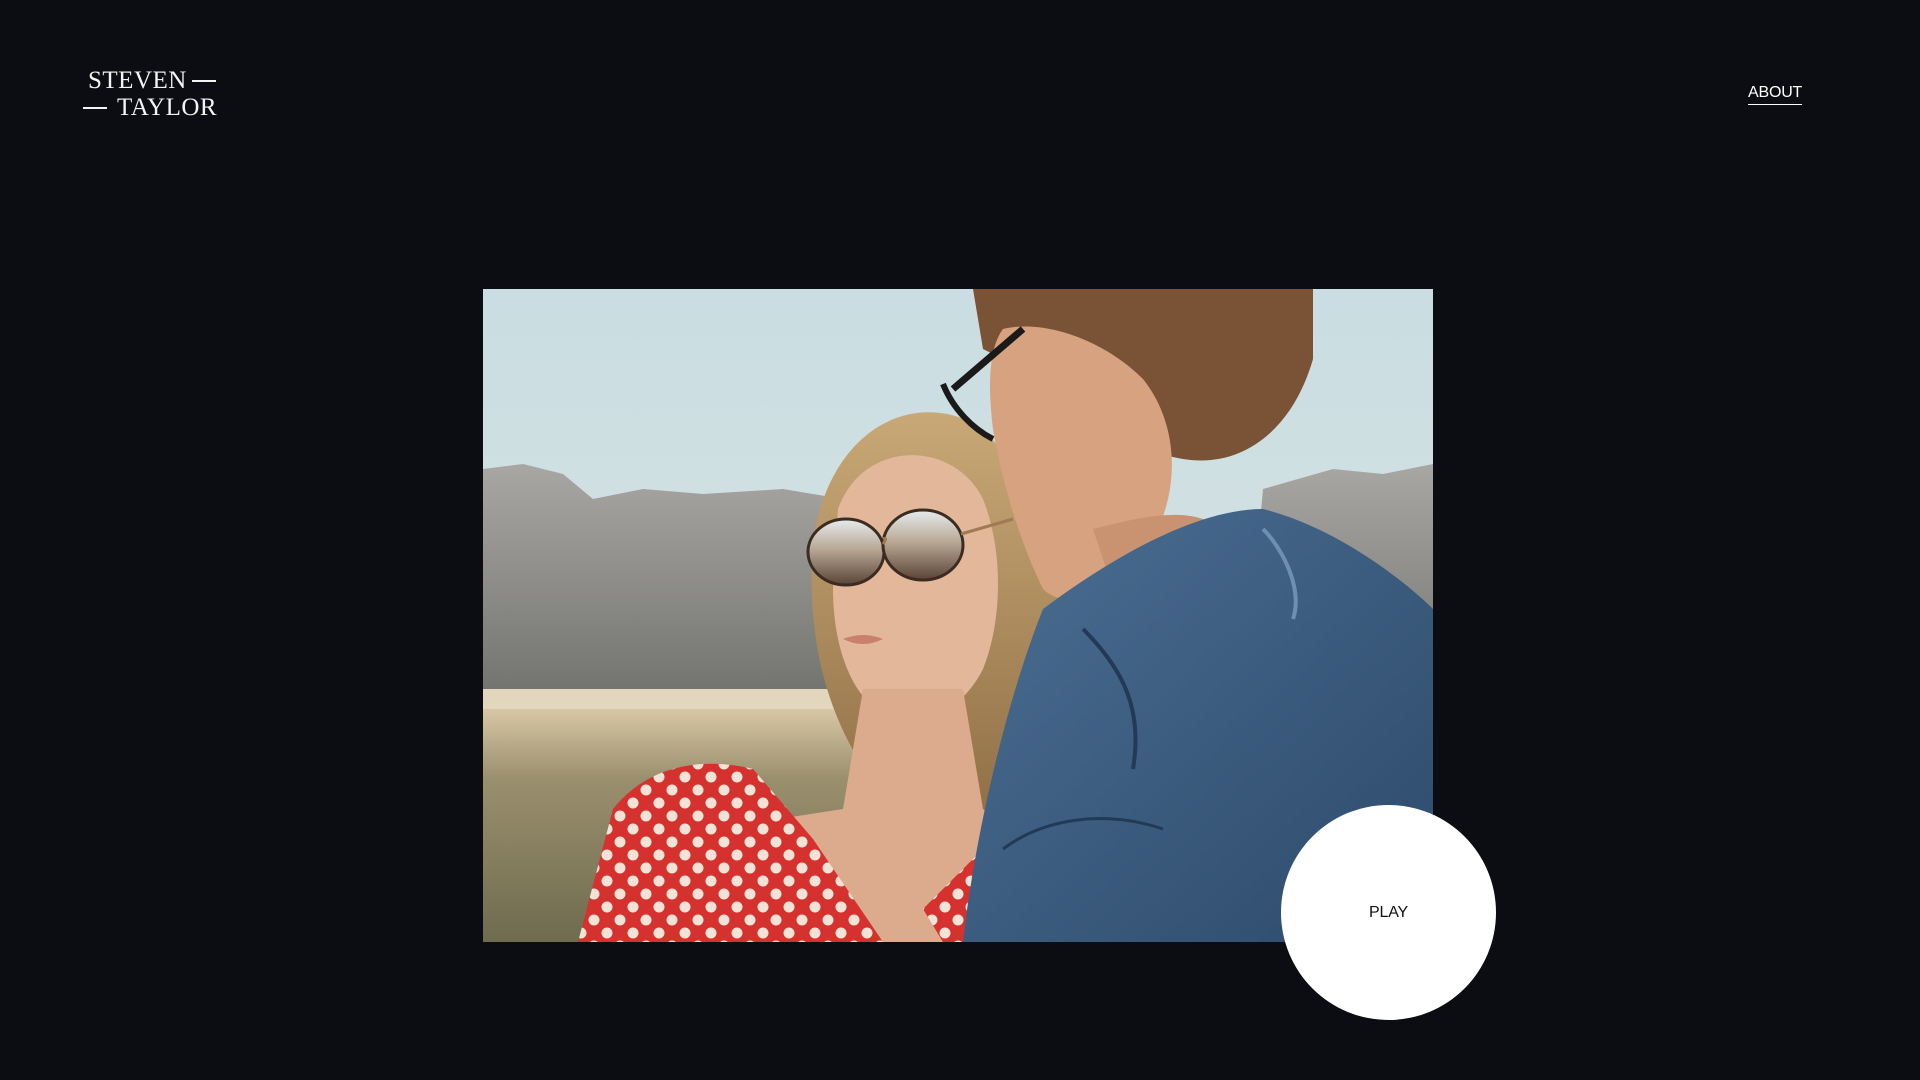  What do you see at coordinates (1775, 94) in the screenshot?
I see `nav-about-link: ABOUT` at bounding box center [1775, 94].